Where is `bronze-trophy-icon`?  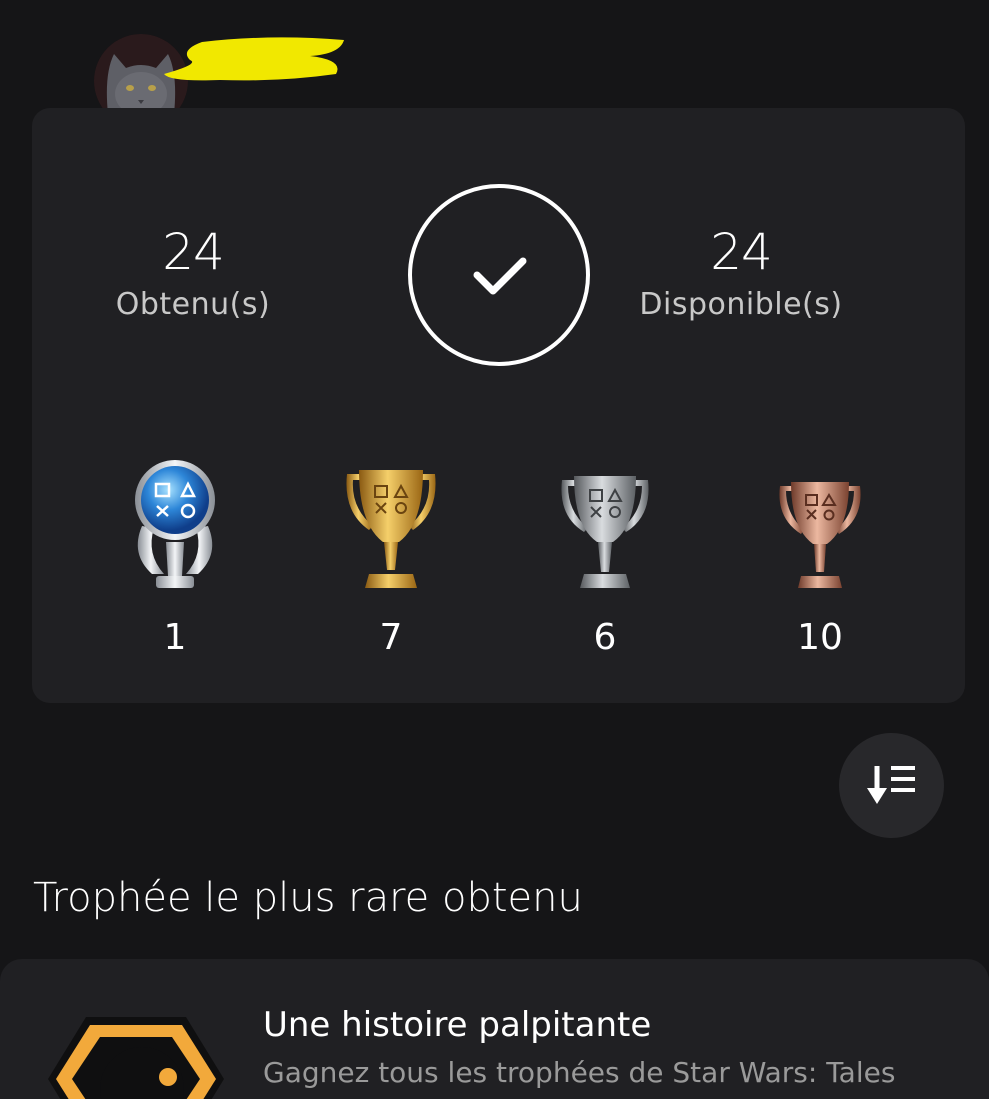 bronze-trophy-icon is located at coordinates (820, 535).